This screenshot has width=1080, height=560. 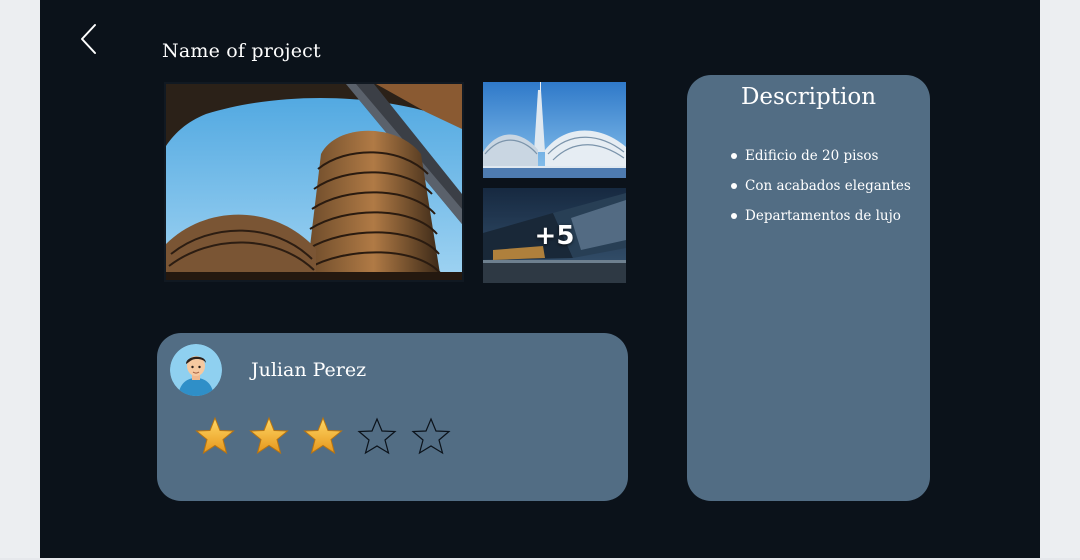 I want to click on more-photos-count: +5, so click(x=554, y=235).